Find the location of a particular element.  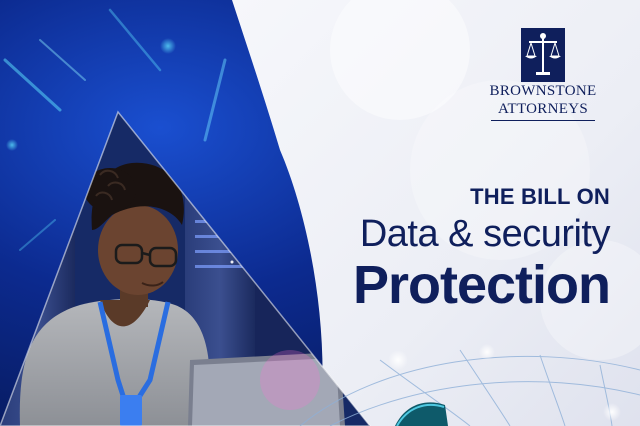

headline-line2: Data & security is located at coordinates (485, 234).